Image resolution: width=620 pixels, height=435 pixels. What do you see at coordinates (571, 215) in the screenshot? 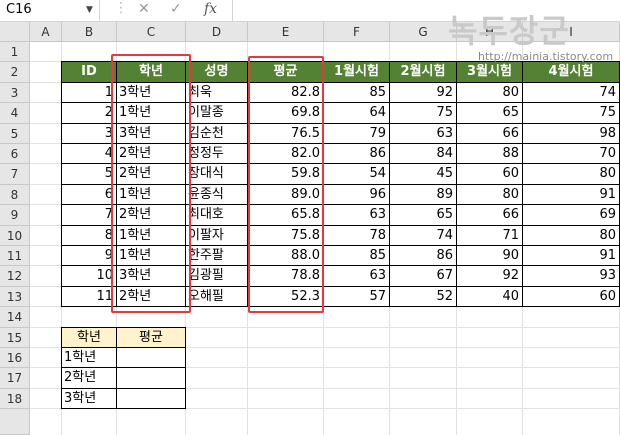
I see `table-cell: 69` at bounding box center [571, 215].